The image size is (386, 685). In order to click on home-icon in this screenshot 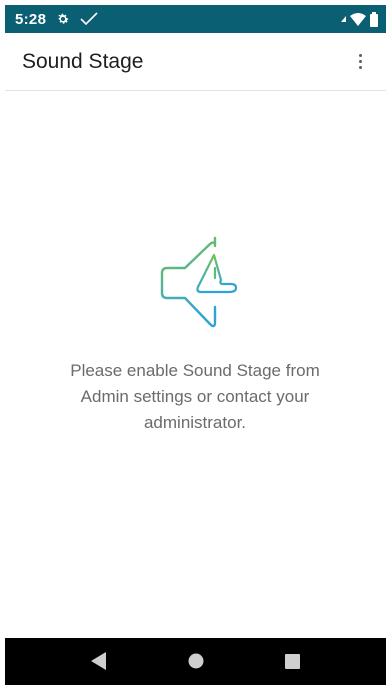, I will do `click(196, 661)`.